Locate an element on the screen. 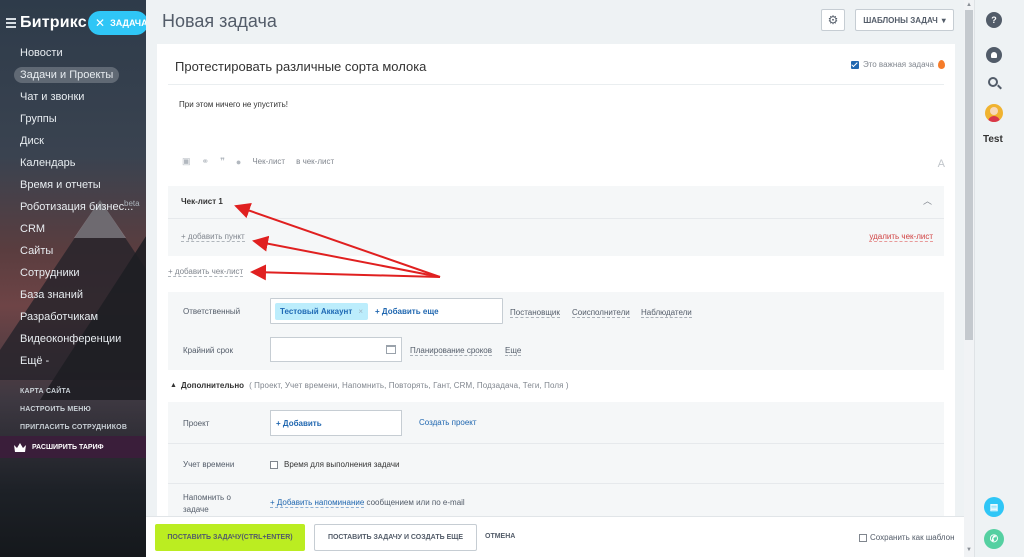 The width and height of the screenshot is (1024, 557). sitemap-link: КАРТА САЙТА is located at coordinates (73, 392).